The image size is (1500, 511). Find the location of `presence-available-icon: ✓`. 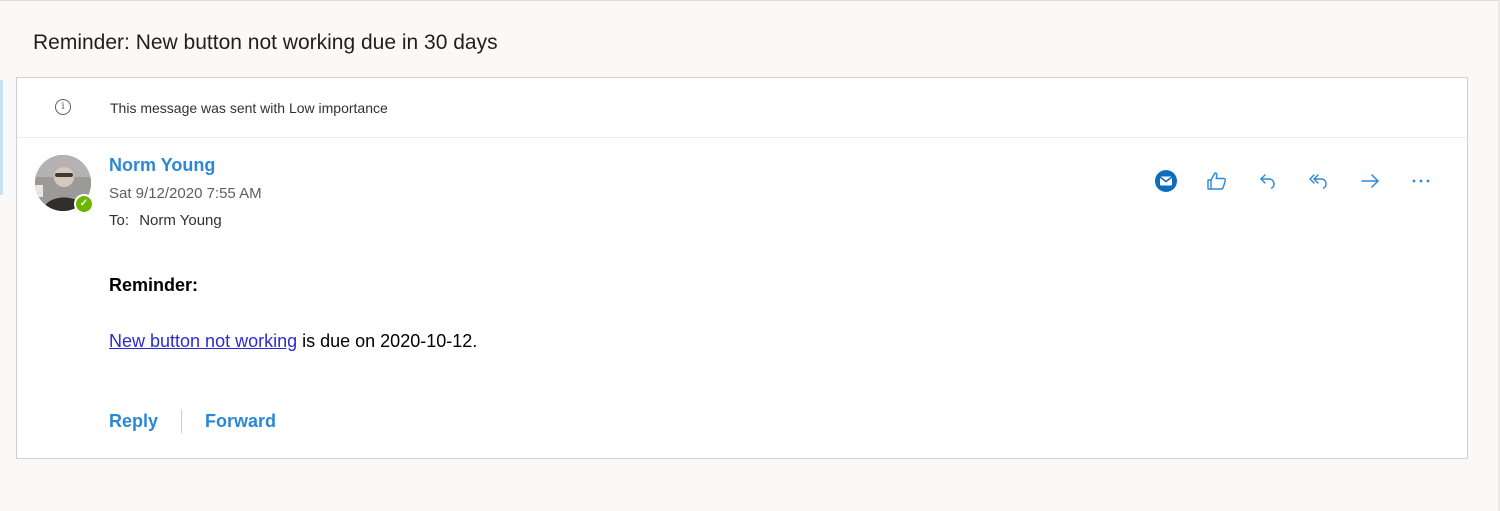

presence-available-icon: ✓ is located at coordinates (84, 204).